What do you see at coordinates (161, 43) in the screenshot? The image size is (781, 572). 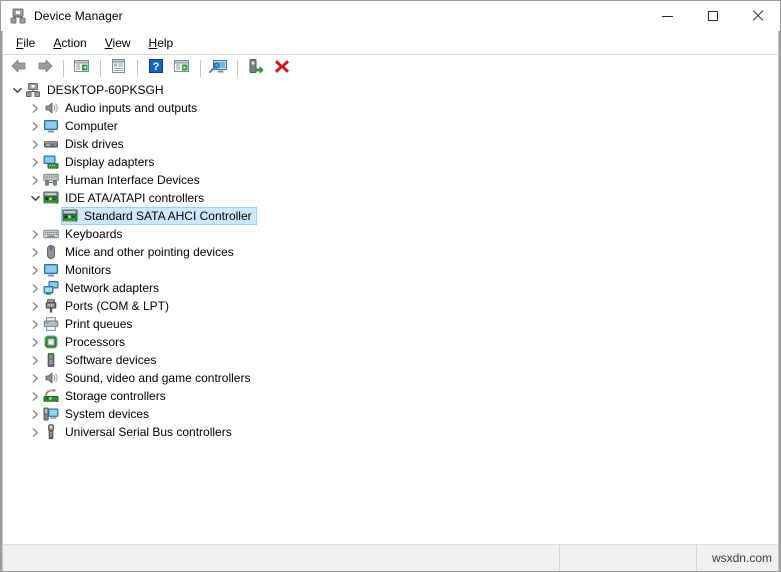 I see `menu-help: Help` at bounding box center [161, 43].